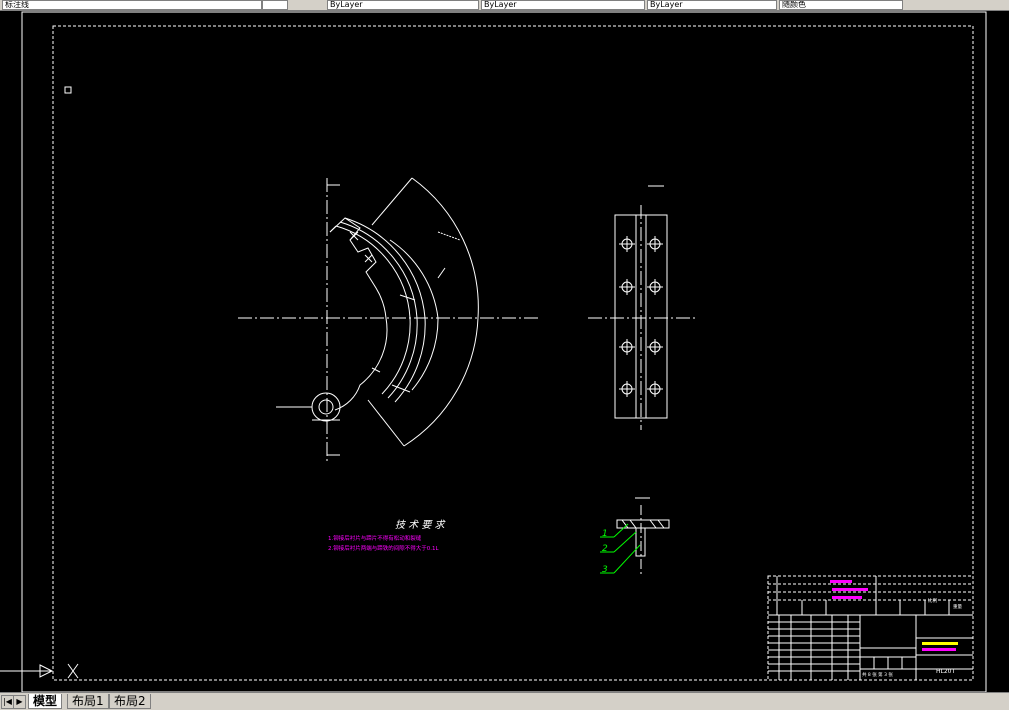  Describe the element at coordinates (605, 570) in the screenshot. I see `balloon-3: 3` at that location.